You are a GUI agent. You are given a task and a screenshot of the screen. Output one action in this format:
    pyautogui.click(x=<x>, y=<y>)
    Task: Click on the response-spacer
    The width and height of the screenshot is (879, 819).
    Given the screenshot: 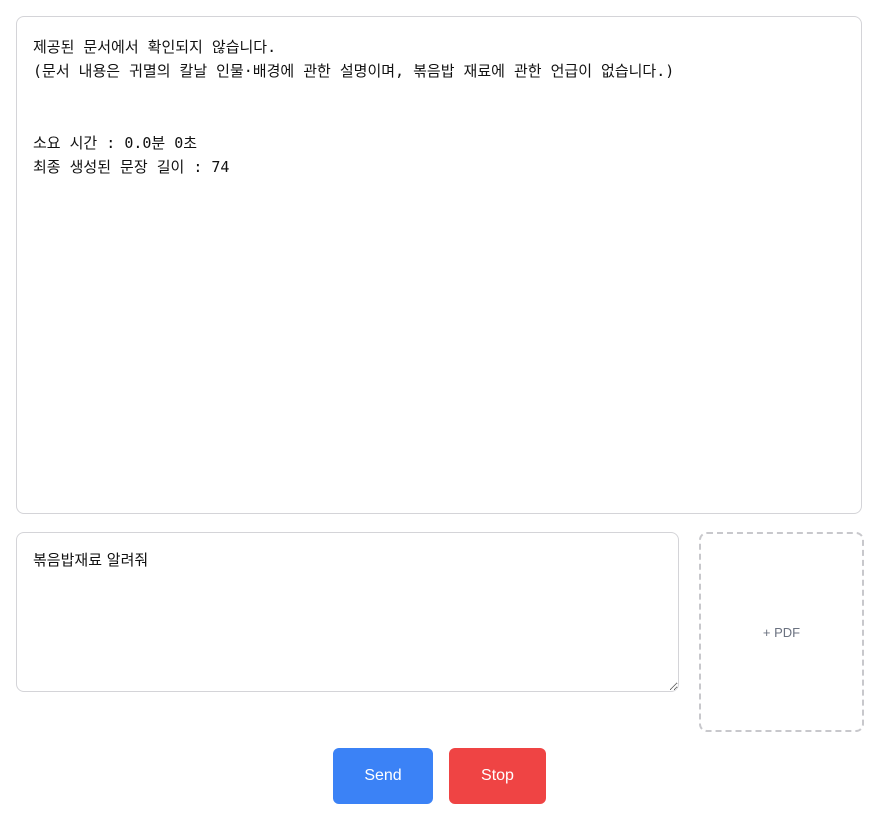 What is the action you would take?
    pyautogui.click(x=439, y=107)
    